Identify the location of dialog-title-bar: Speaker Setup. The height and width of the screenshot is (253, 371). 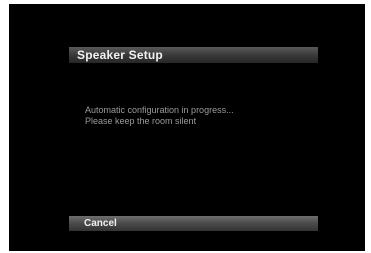
(193, 55).